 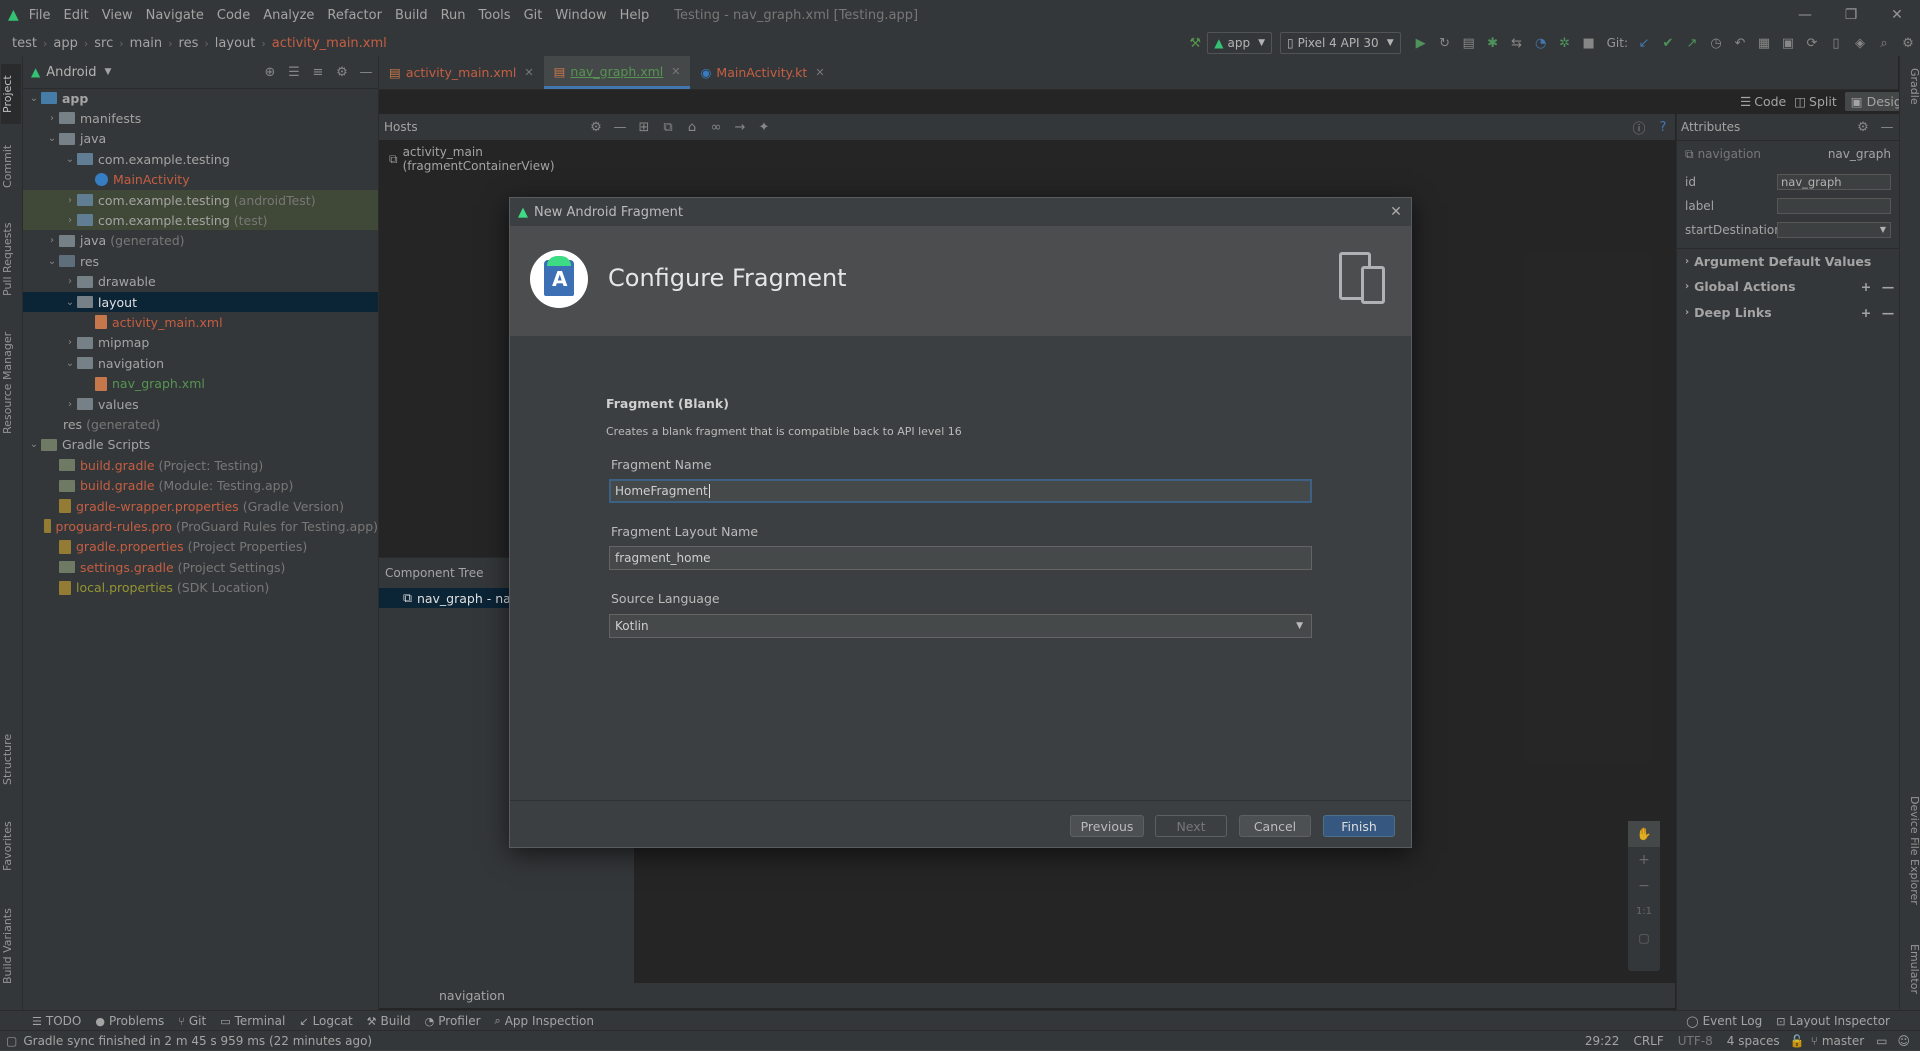 What do you see at coordinates (1363, 279) in the screenshot?
I see `device-form-factor-icon` at bounding box center [1363, 279].